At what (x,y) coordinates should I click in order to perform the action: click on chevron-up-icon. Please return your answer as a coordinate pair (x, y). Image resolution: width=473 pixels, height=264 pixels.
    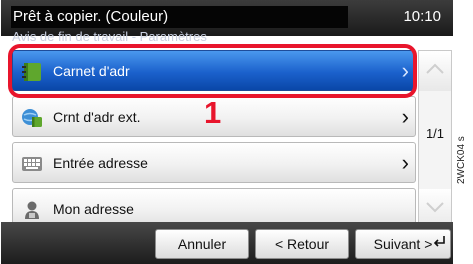
    Looking at the image, I should click on (435, 71).